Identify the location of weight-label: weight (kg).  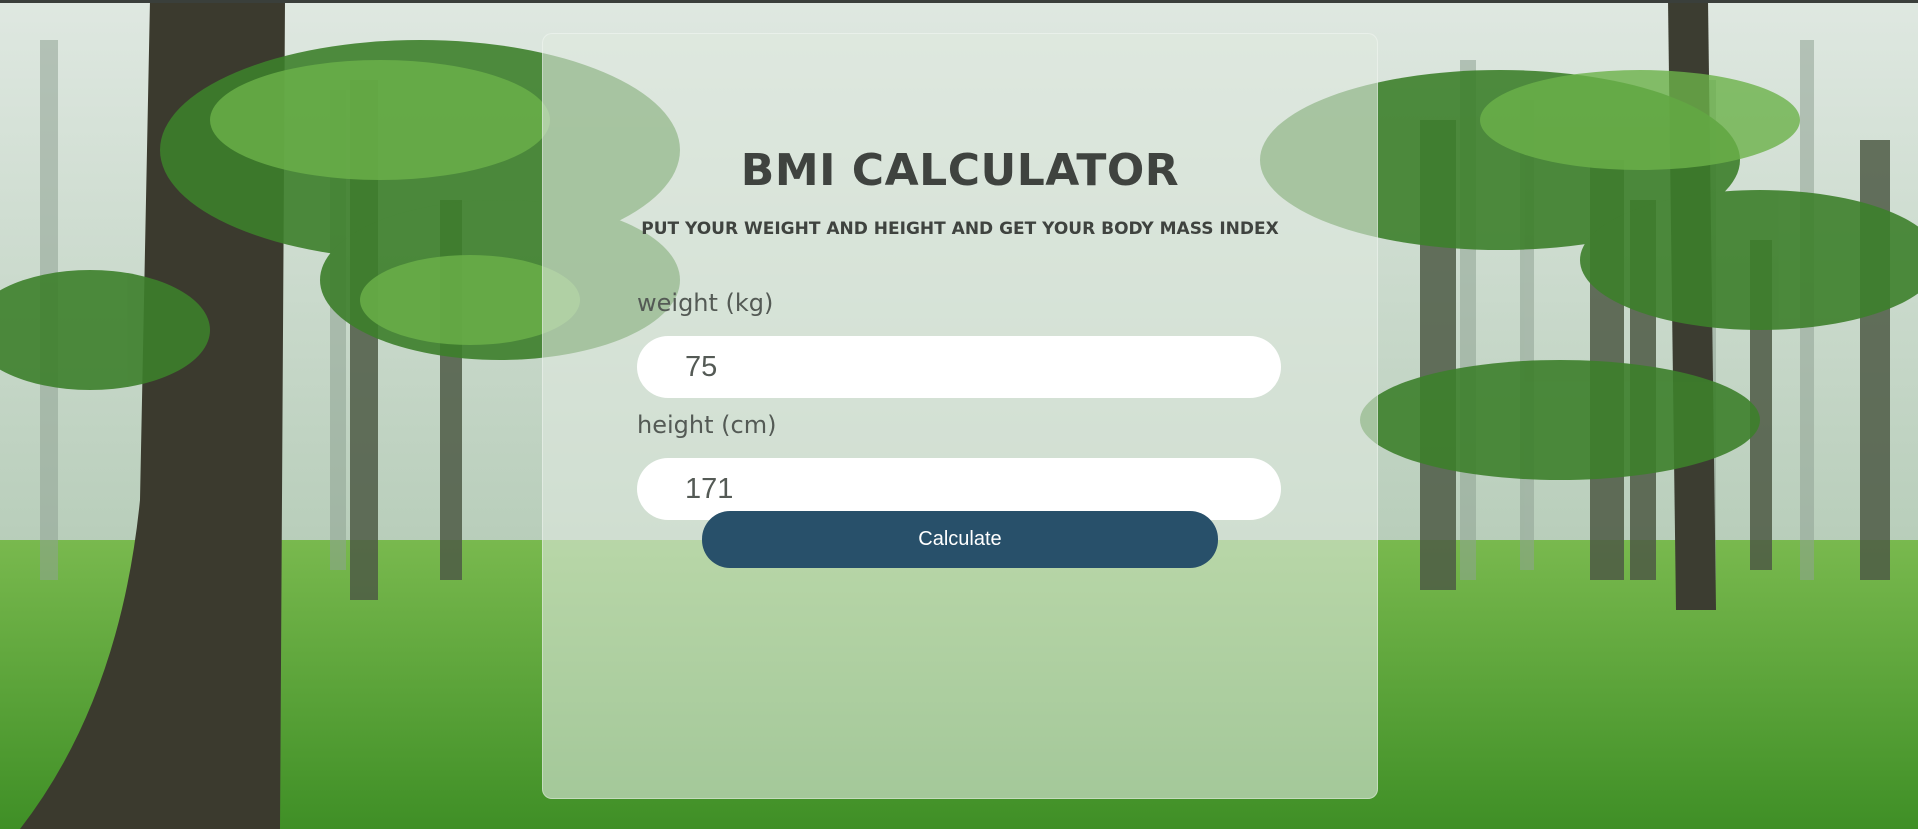
(705, 303).